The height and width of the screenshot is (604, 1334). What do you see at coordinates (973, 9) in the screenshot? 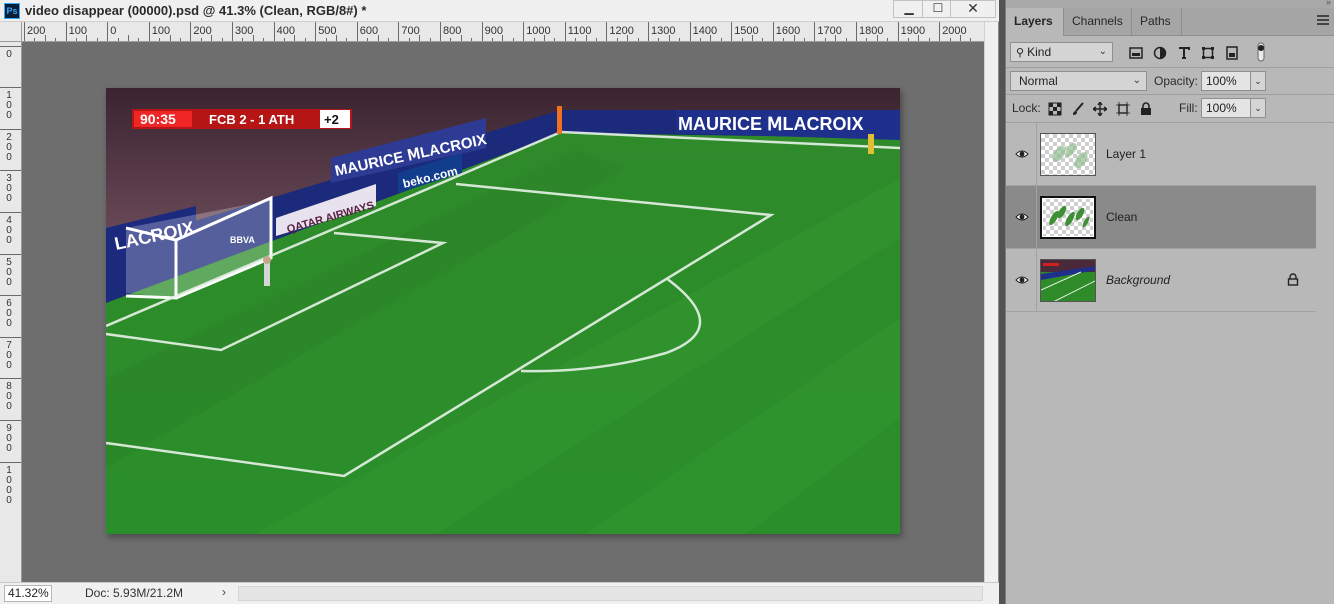
I see `close-button: ✕` at bounding box center [973, 9].